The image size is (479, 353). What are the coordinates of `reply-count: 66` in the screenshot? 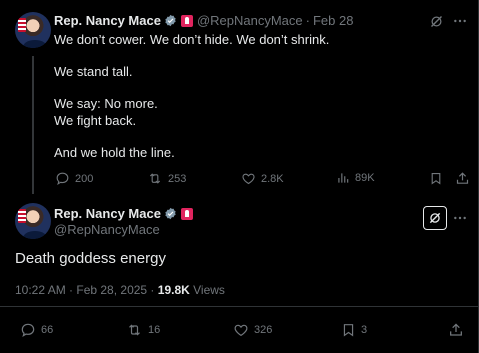 It's located at (47, 330).